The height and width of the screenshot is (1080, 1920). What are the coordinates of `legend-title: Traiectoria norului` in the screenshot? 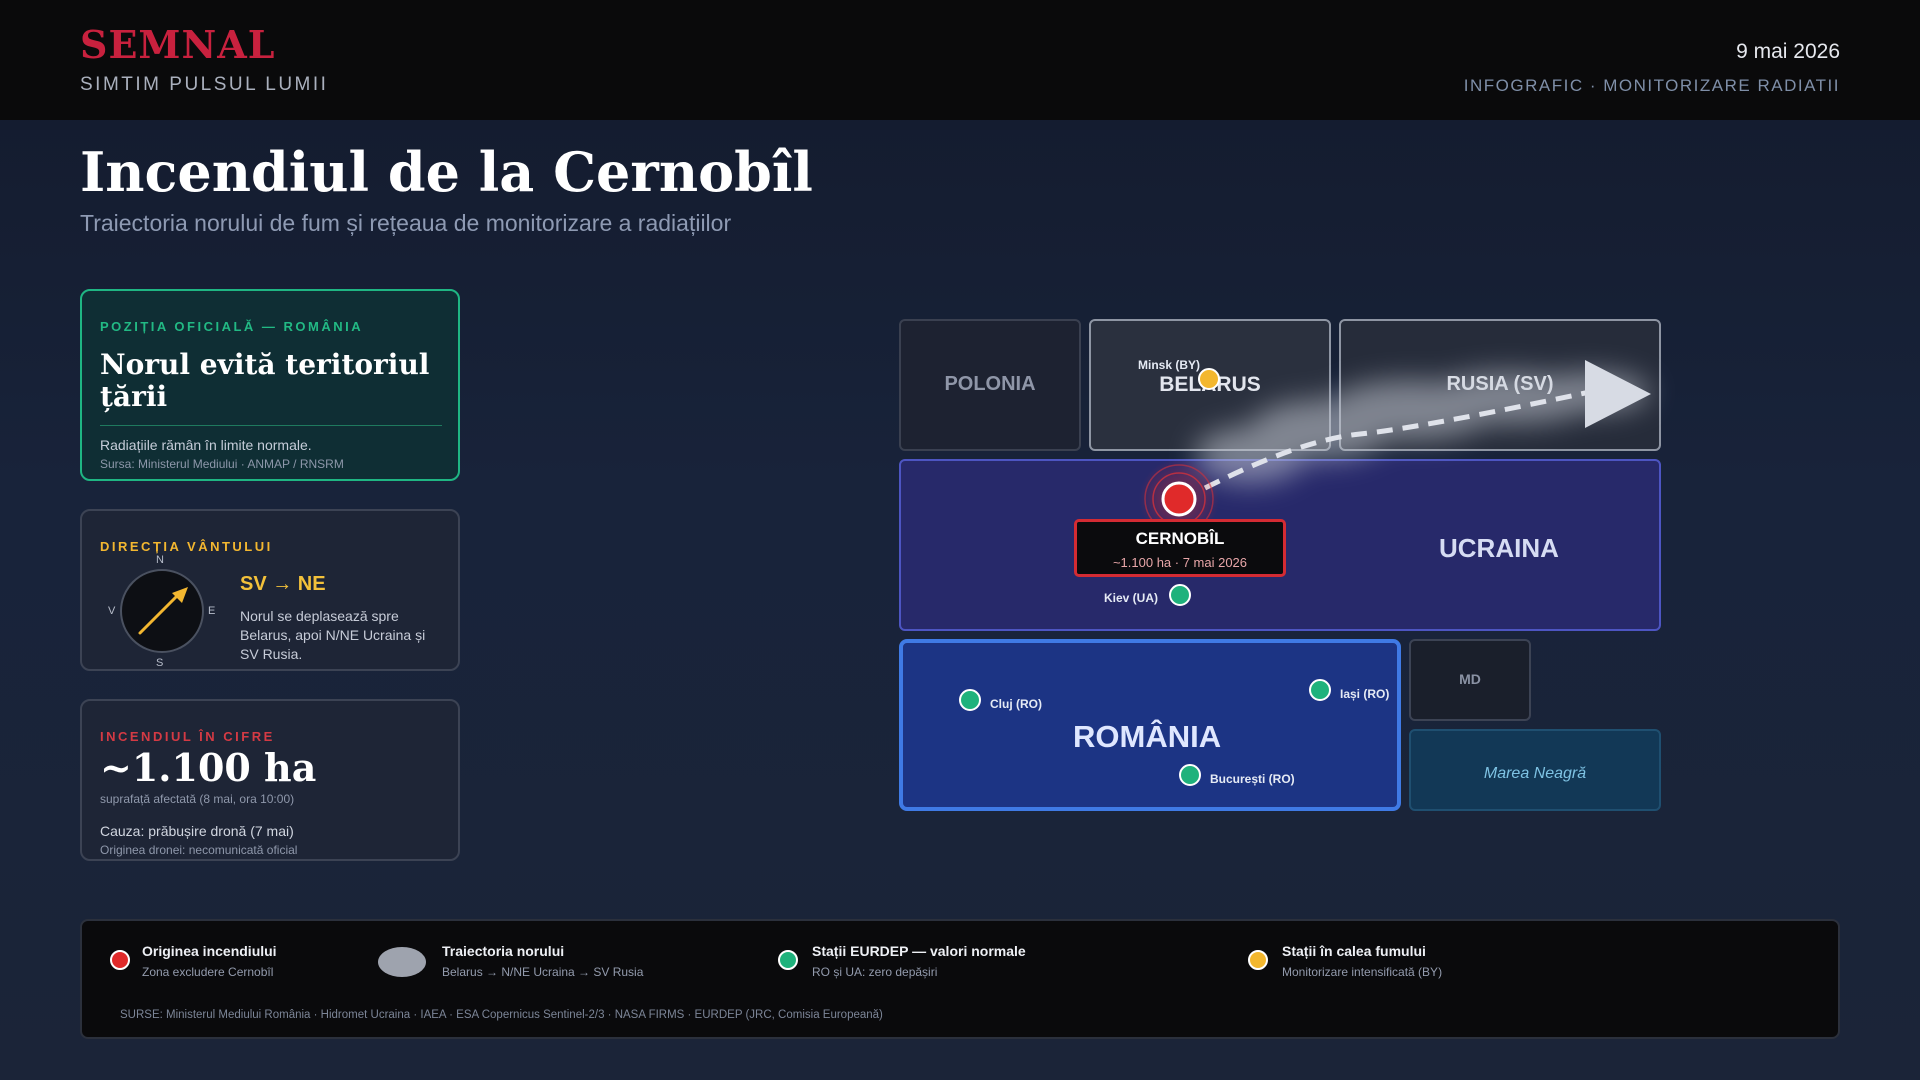 It's located at (503, 951).